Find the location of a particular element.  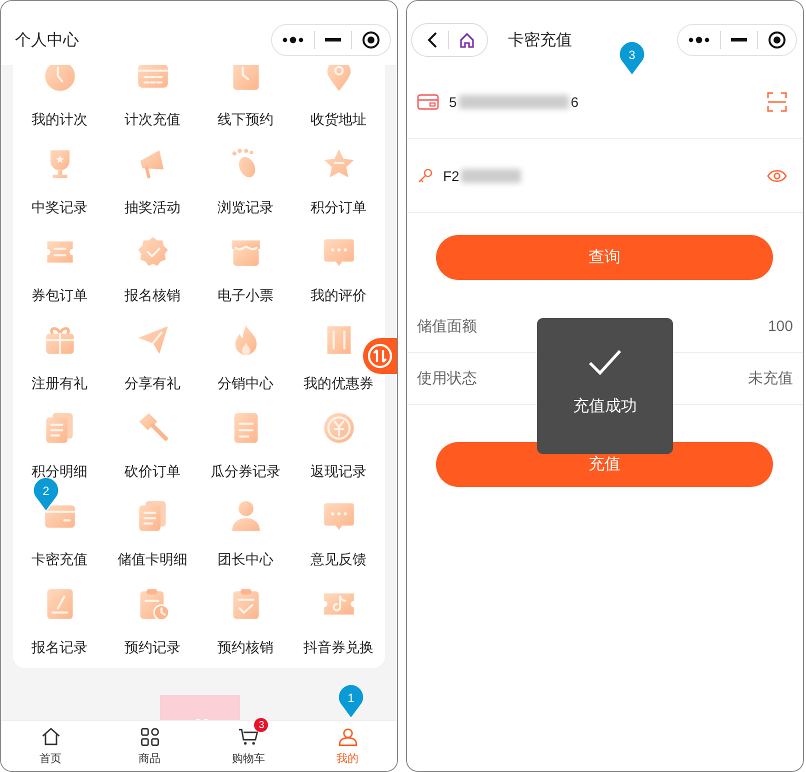

page-title: 个人中心 is located at coordinates (47, 40).